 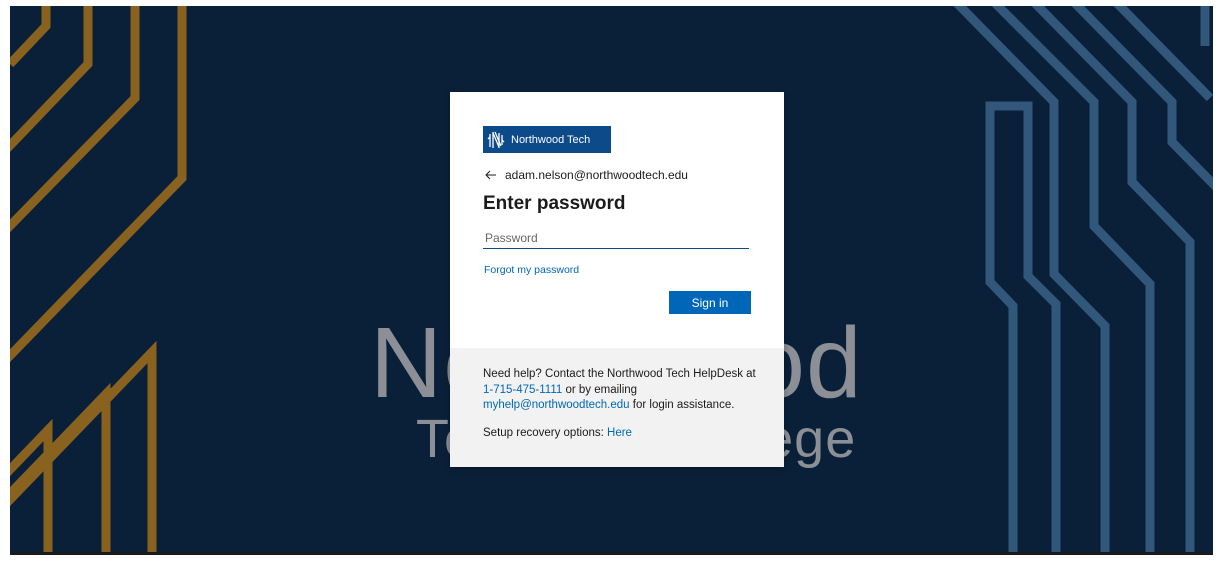 What do you see at coordinates (551, 139) in the screenshot?
I see `logo-text: Northwood Tech` at bounding box center [551, 139].